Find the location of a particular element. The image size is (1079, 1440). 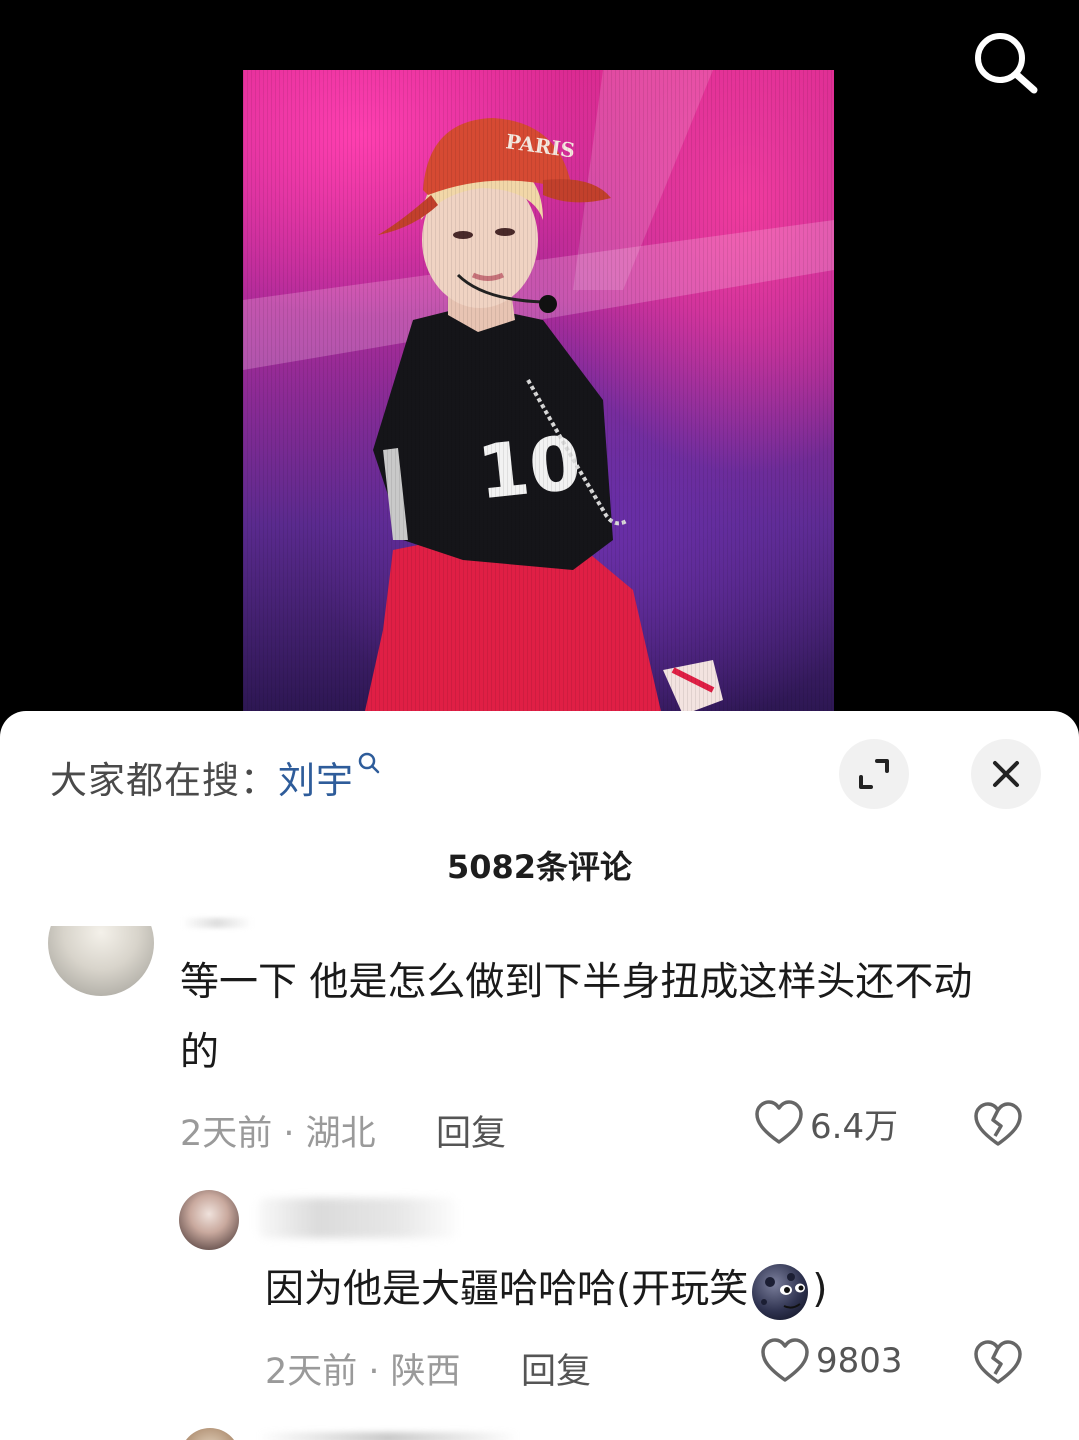

comment-text-part: 因为他是大疆哈哈哈(开玩笑 is located at coordinates (507, 1289).